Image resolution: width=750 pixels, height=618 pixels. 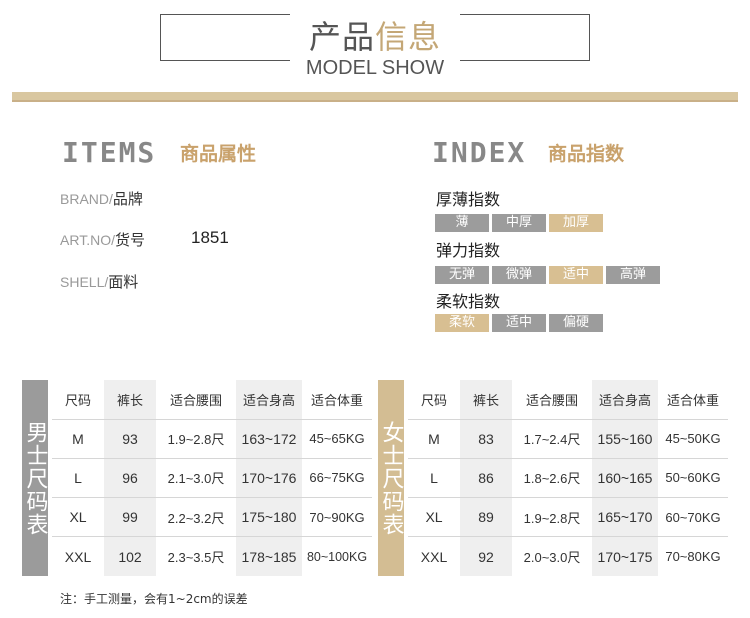 What do you see at coordinates (693, 556) in the screenshot?
I see `cell-weight: 70~80KG` at bounding box center [693, 556].